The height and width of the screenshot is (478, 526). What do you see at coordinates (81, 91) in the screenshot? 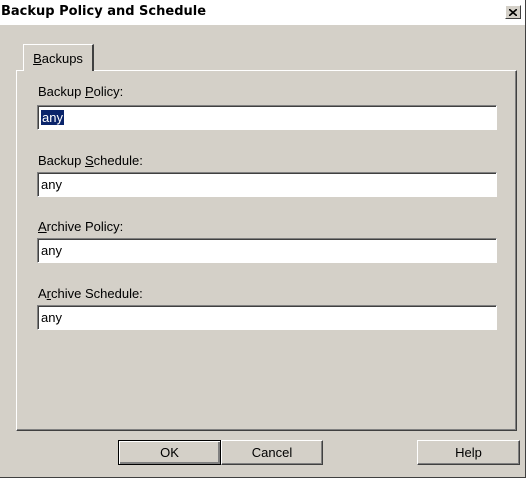
I see `backup-policy-label: Backup Policy:` at bounding box center [81, 91].